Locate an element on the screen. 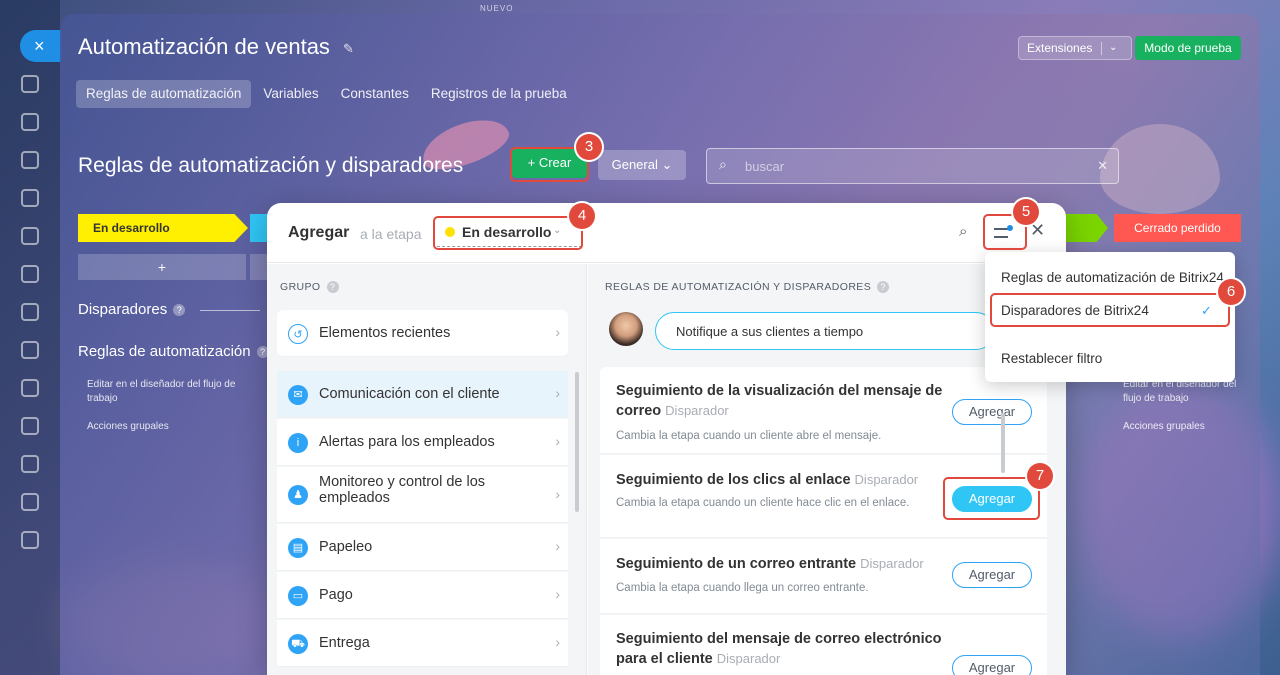 The image size is (1280, 675). rail-icon-doc is located at coordinates (30, 502).